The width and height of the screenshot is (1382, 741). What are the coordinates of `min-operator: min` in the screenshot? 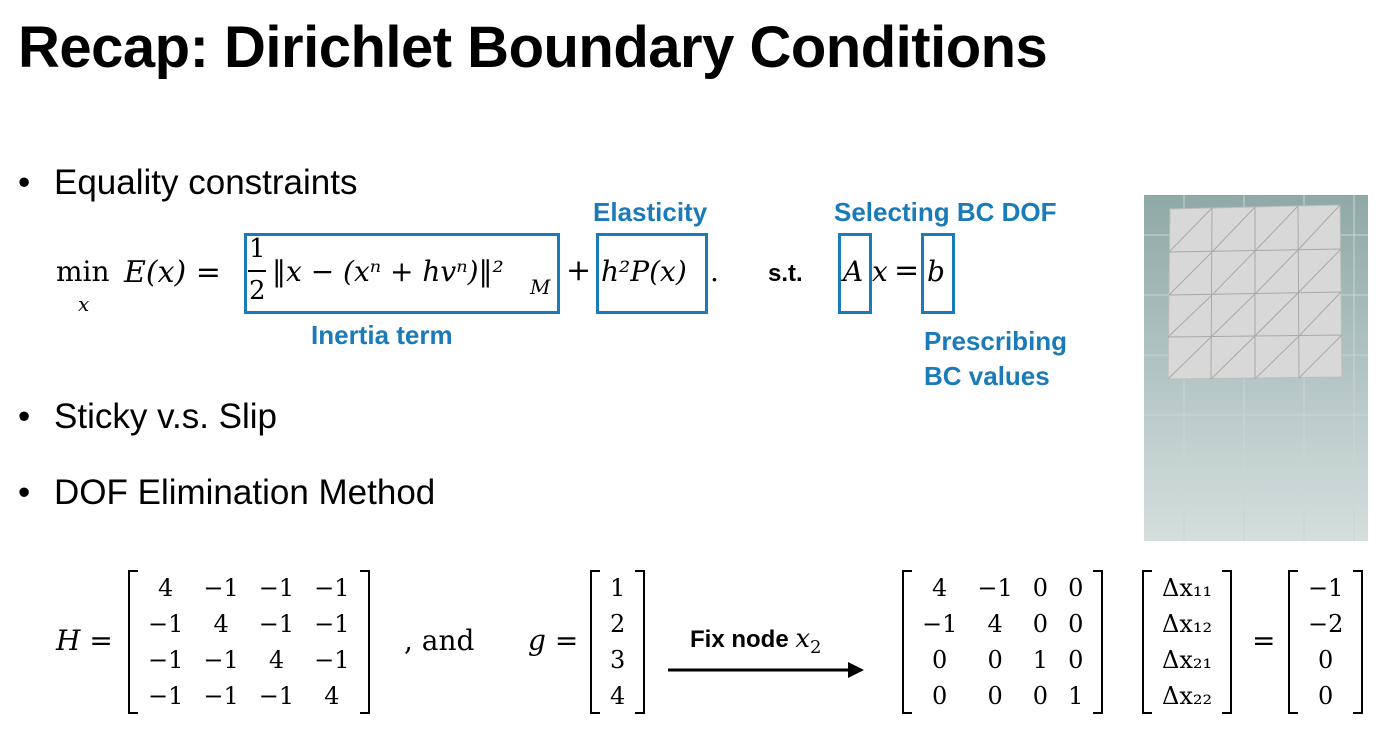 It's located at (83, 271).